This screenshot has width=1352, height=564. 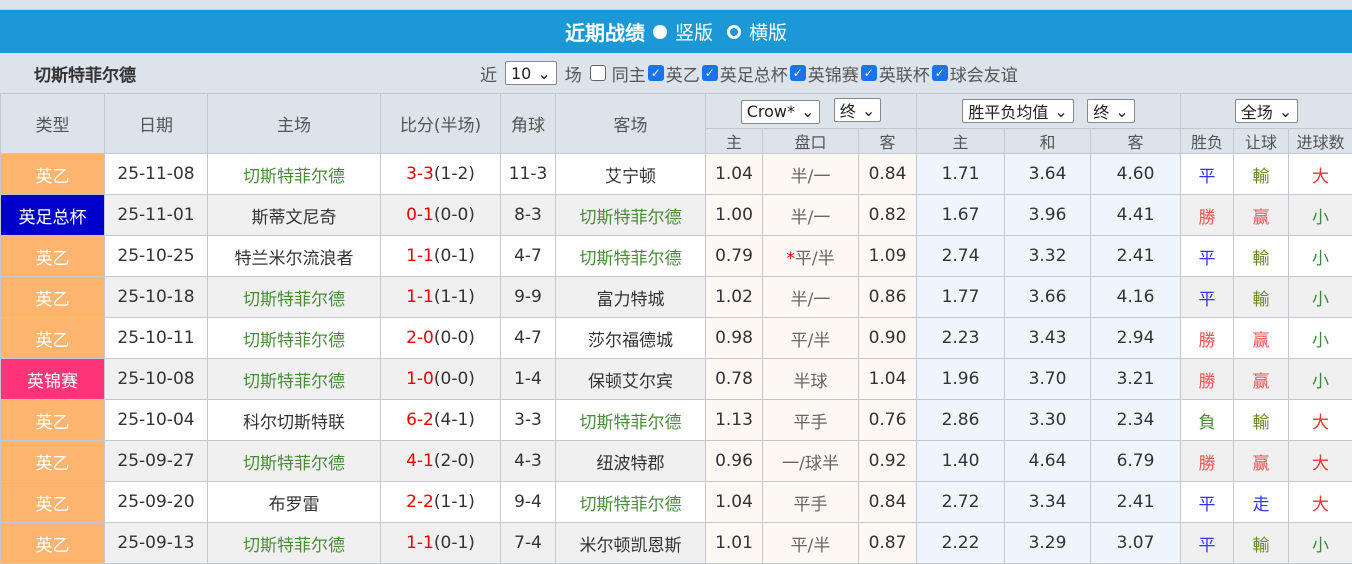 What do you see at coordinates (1207, 174) in the screenshot?
I see `result-wl: 平` at bounding box center [1207, 174].